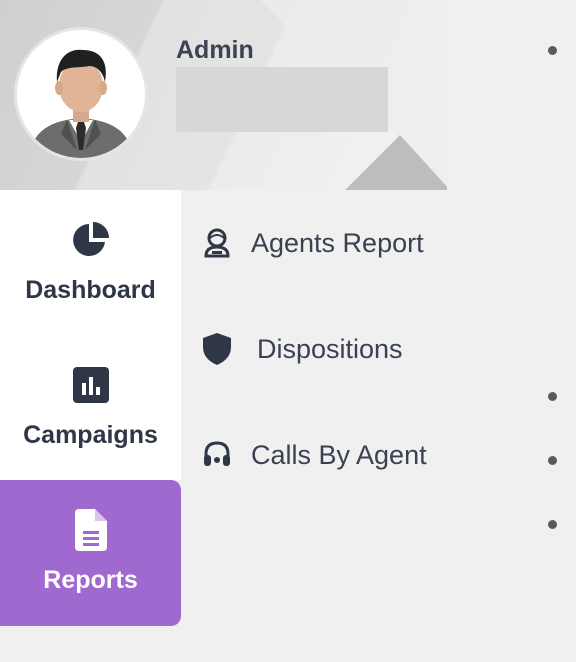  Describe the element at coordinates (217, 455) in the screenshot. I see `headset-icon` at that location.